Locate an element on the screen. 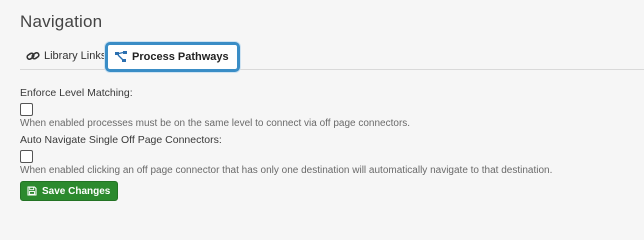 The height and width of the screenshot is (240, 644). tab-label: Library Links is located at coordinates (75, 56).